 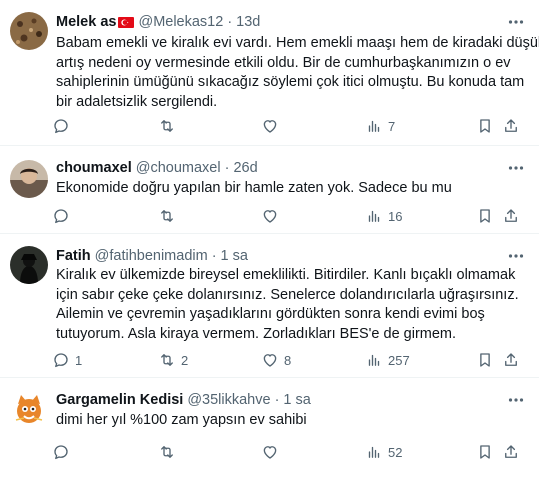 What do you see at coordinates (395, 216) in the screenshot?
I see `views-count: 16` at bounding box center [395, 216].